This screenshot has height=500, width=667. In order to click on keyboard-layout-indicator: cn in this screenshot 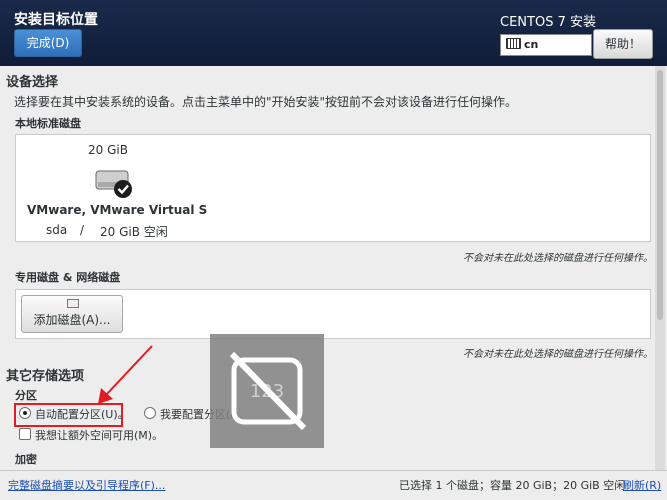, I will do `click(546, 45)`.